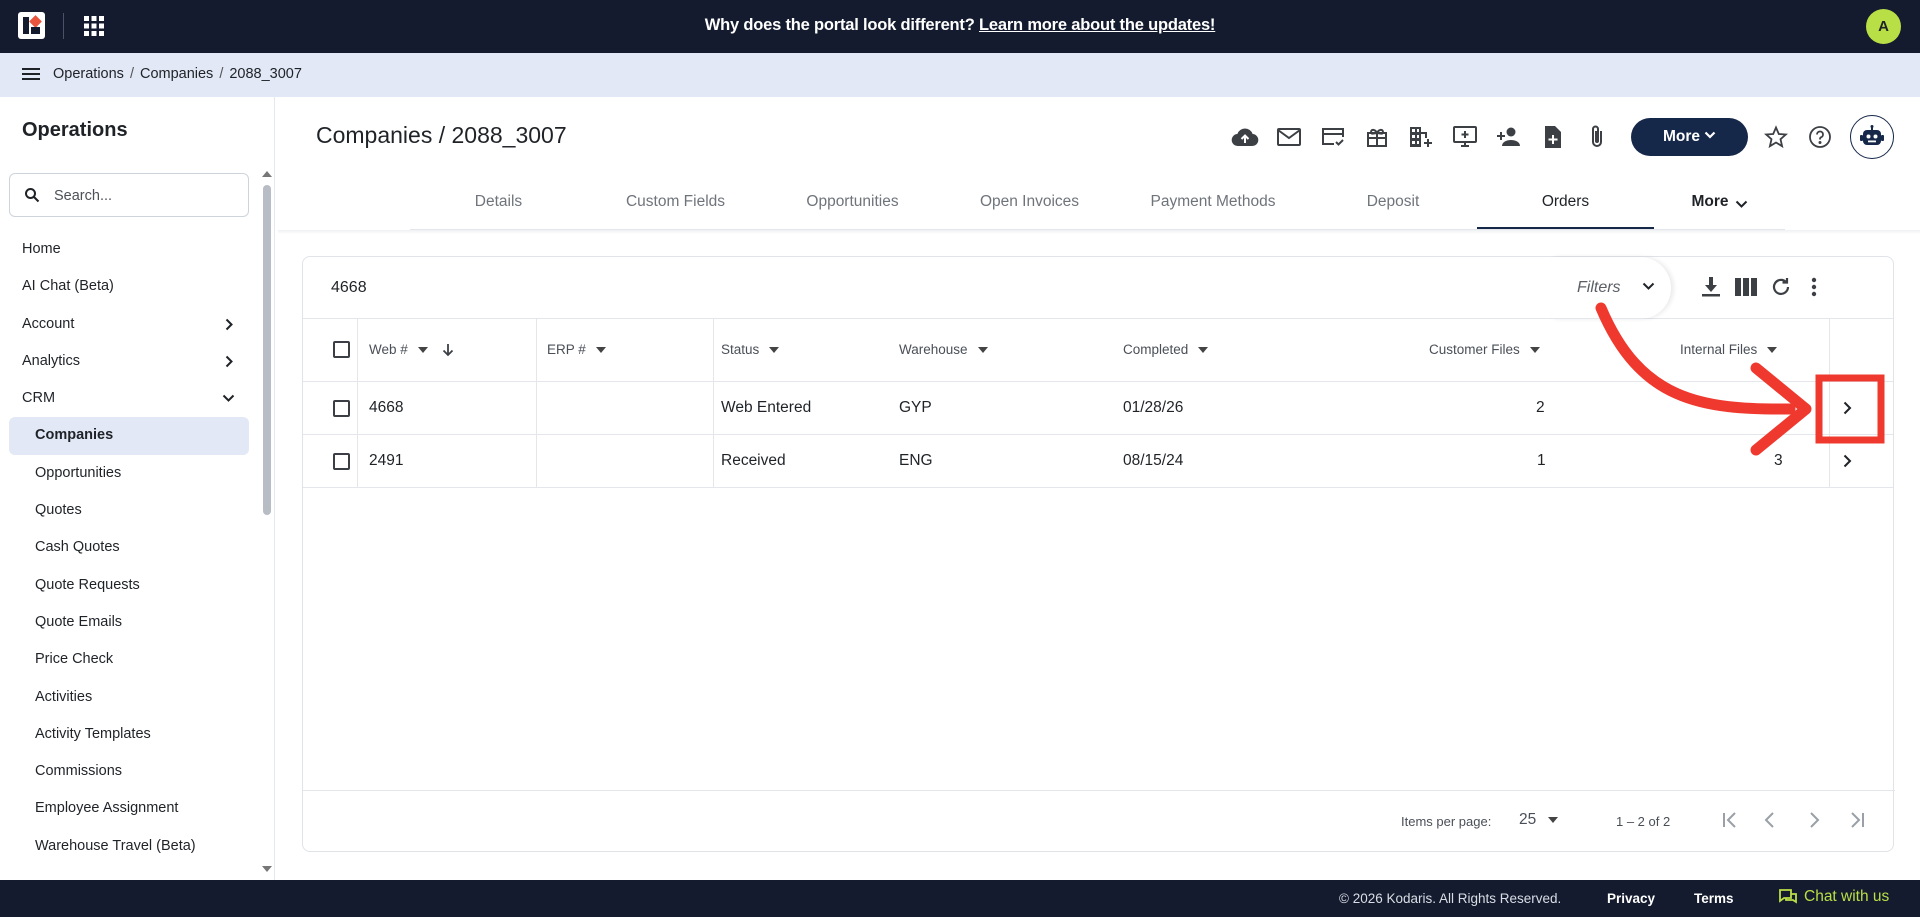 This screenshot has width=1920, height=917. Describe the element at coordinates (1776, 137) in the screenshot. I see `star-icon` at that location.